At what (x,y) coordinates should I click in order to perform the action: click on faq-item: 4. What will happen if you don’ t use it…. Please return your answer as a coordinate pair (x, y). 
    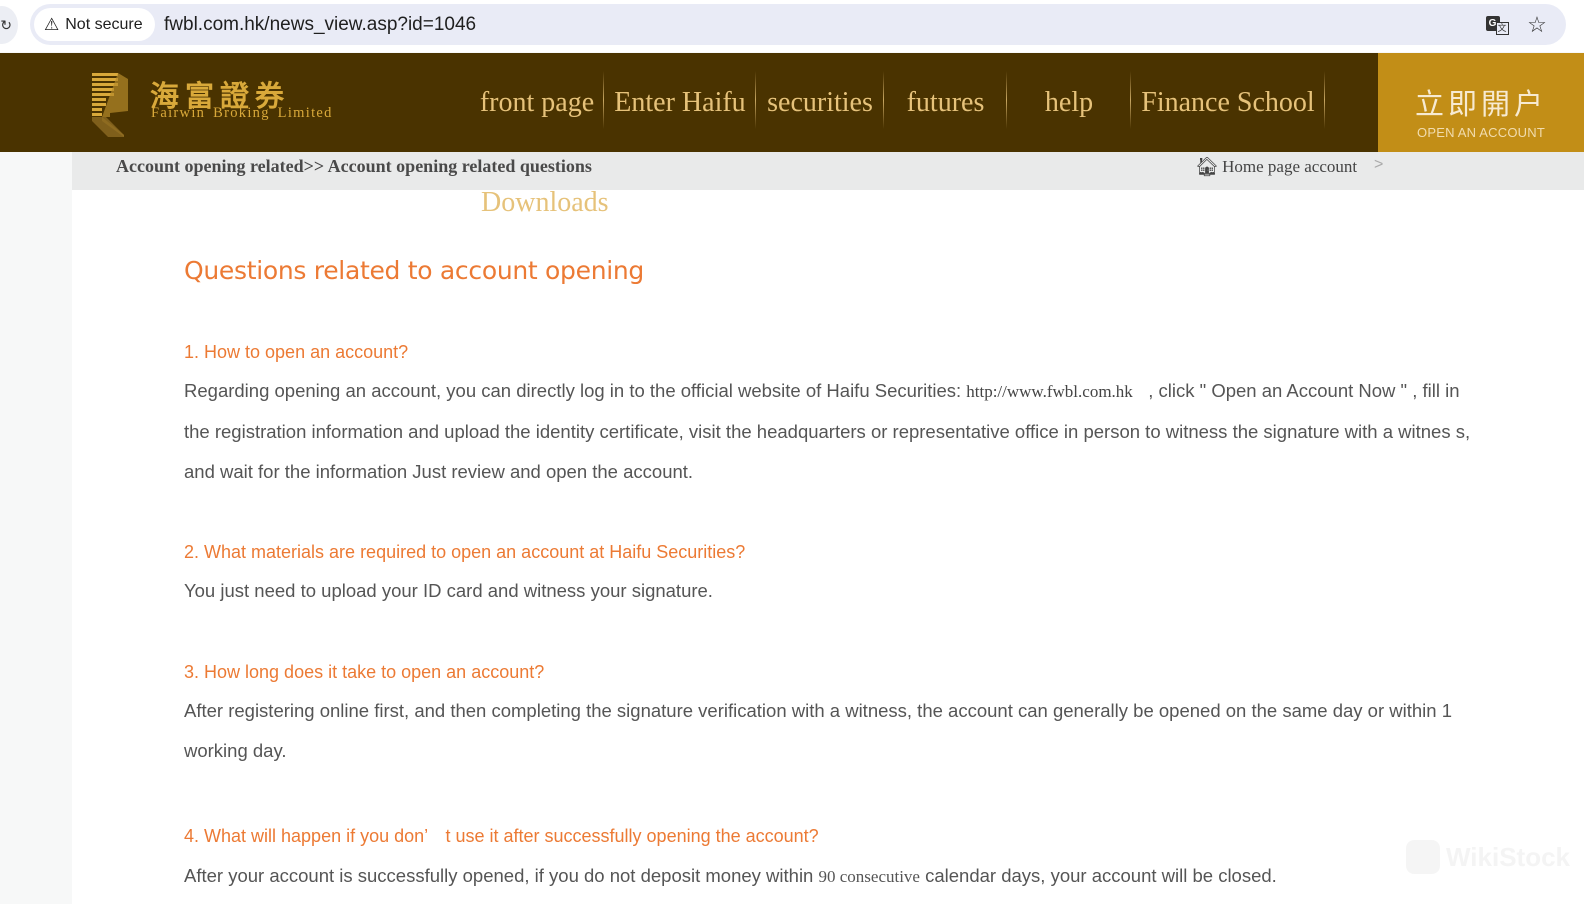
    Looking at the image, I should click on (829, 859).